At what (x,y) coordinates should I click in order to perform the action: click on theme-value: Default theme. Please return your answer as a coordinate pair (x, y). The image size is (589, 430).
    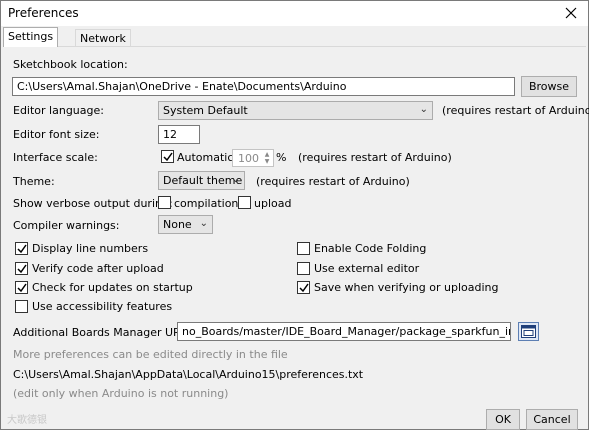
    Looking at the image, I should click on (203, 180).